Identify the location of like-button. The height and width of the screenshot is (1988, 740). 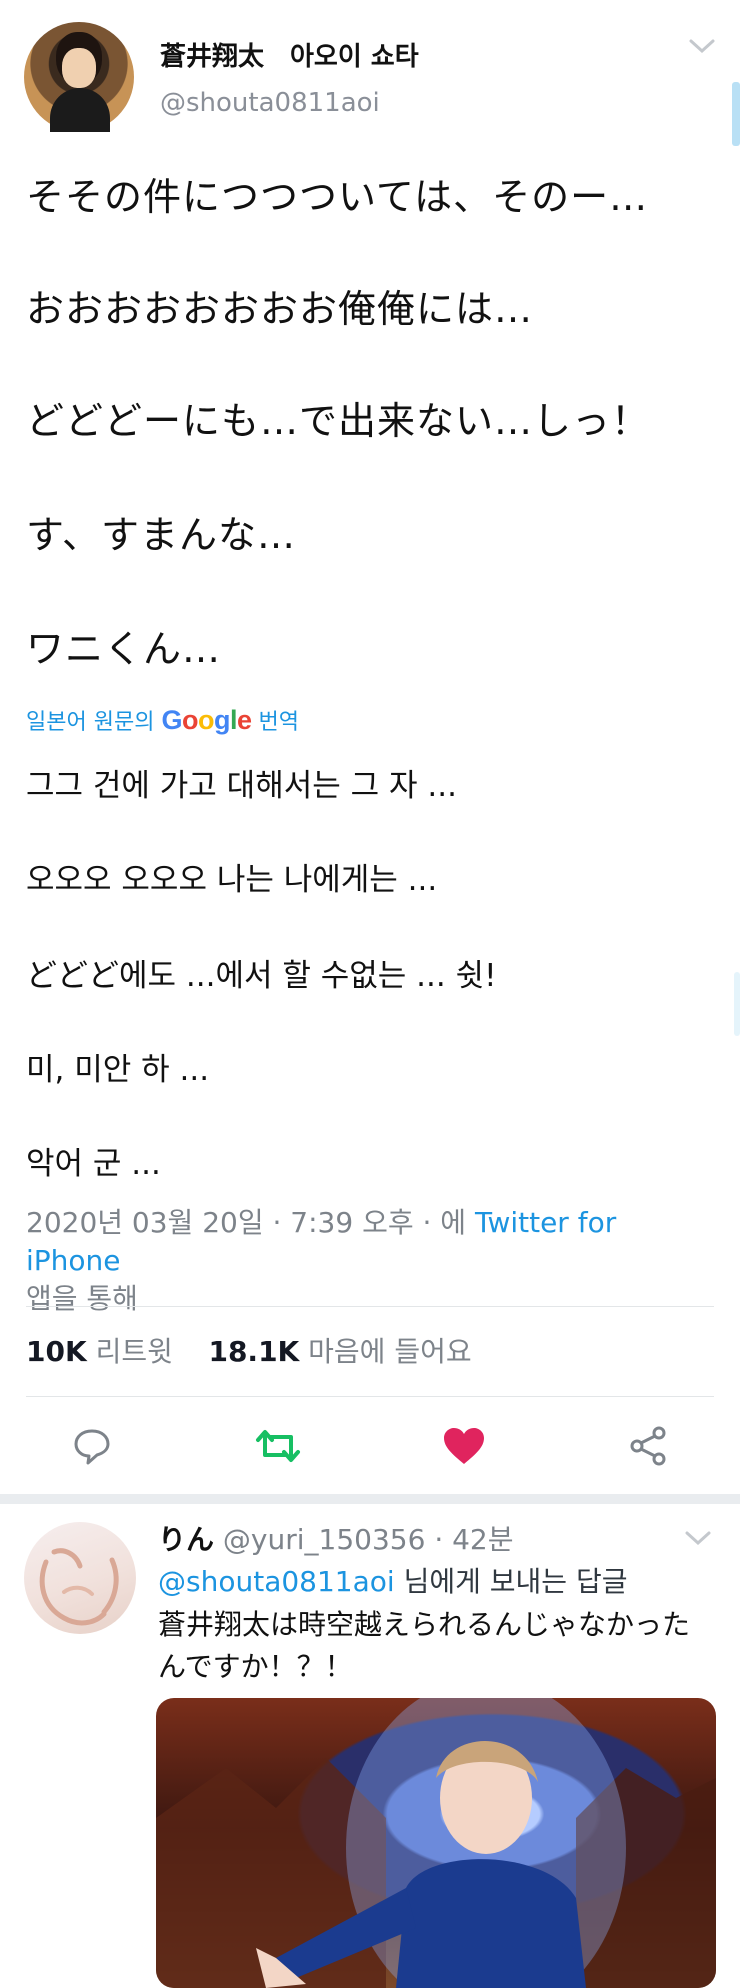
(464, 1448).